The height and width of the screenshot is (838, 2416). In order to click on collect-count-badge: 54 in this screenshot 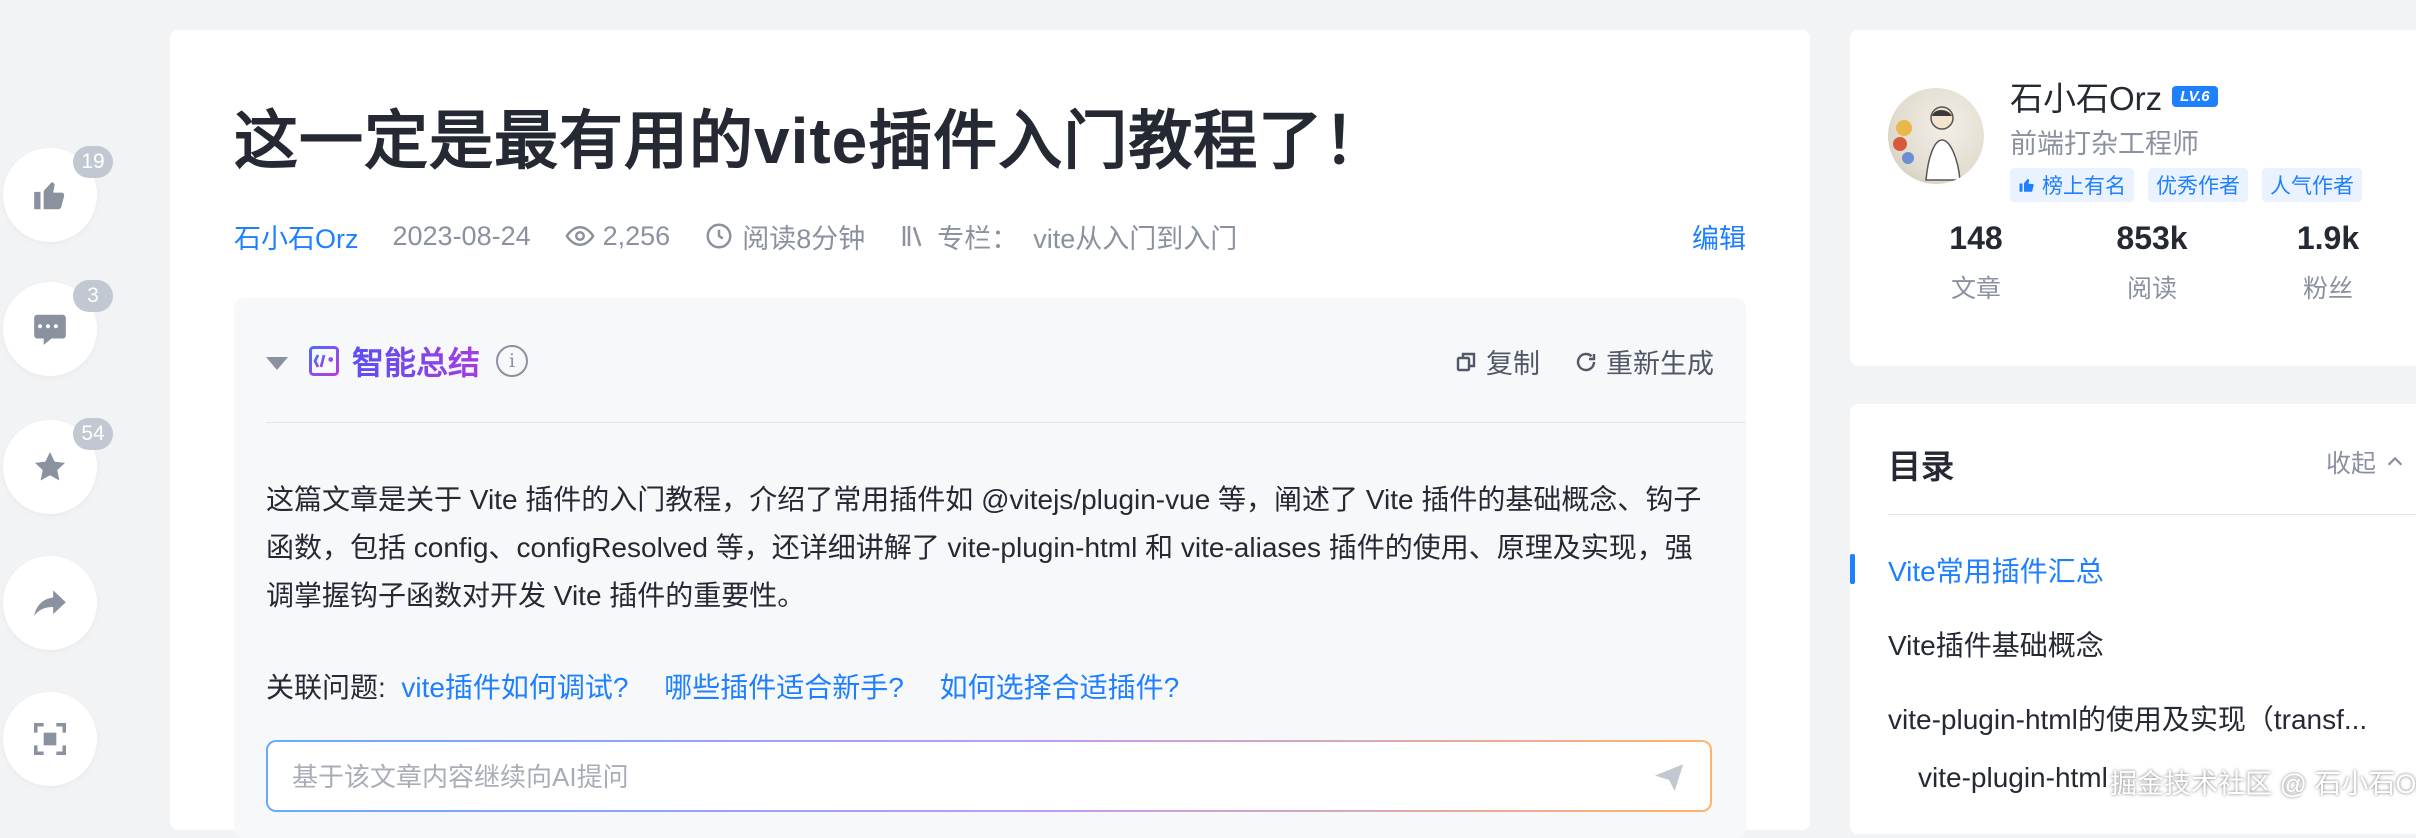, I will do `click(93, 434)`.